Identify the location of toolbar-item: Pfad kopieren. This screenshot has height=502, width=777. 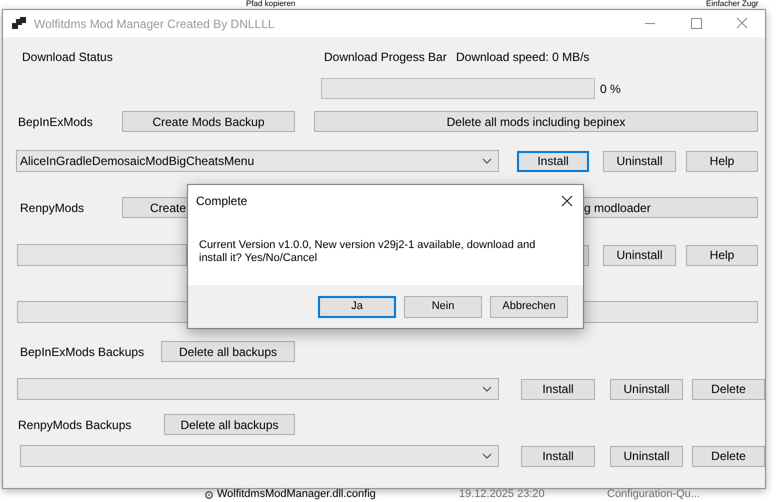
(271, 4).